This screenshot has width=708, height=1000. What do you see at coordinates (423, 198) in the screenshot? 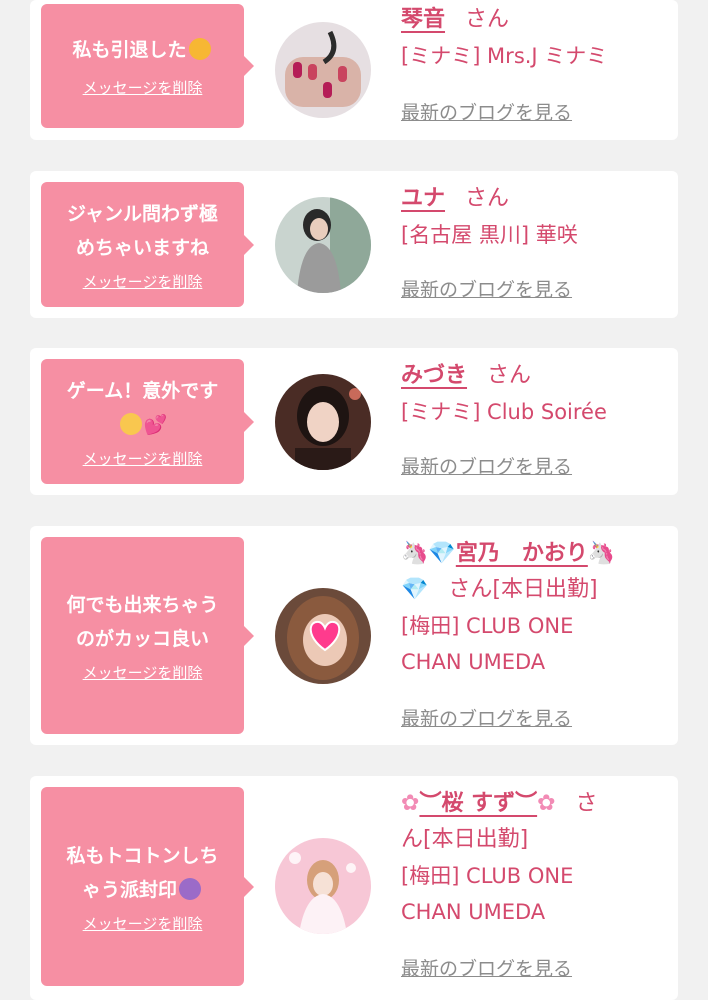
I see `sender-name-link: ユナ` at bounding box center [423, 198].